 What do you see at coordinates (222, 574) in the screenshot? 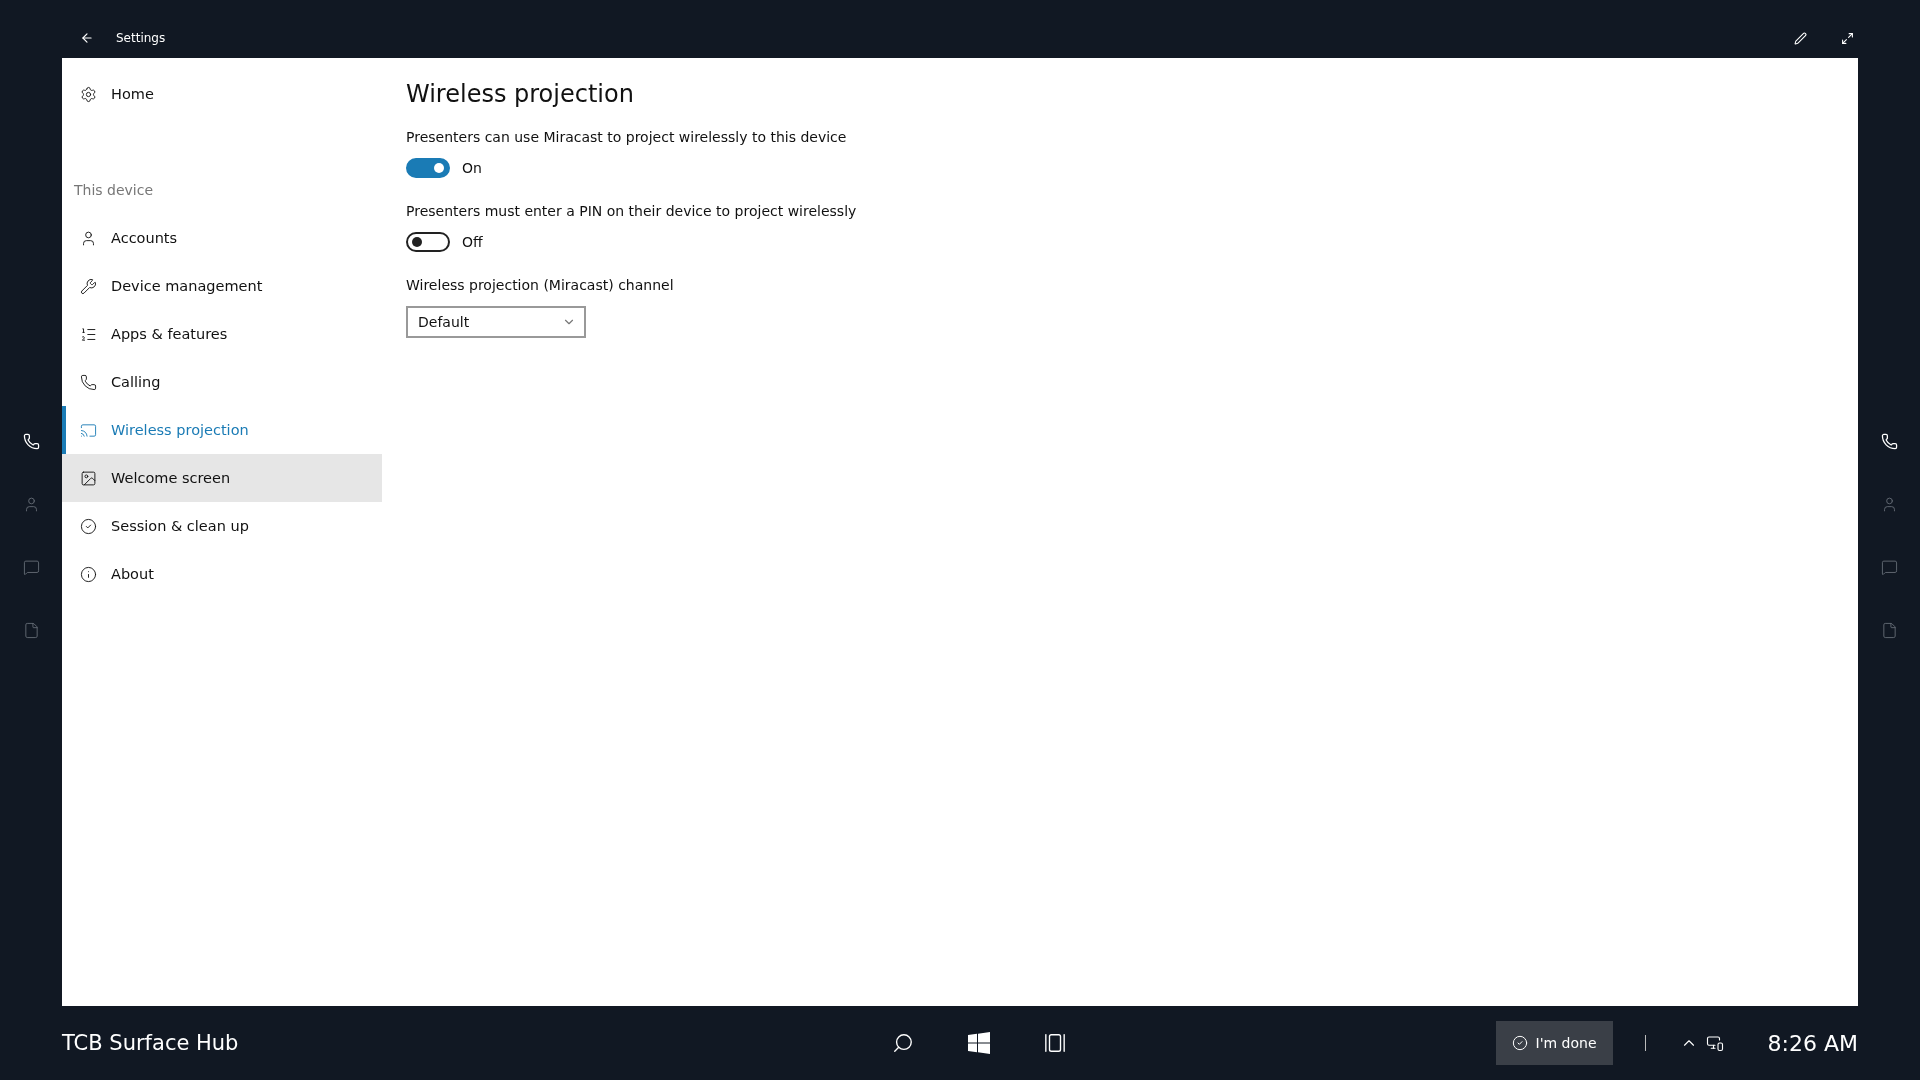
I see `sidebar-item: About` at bounding box center [222, 574].